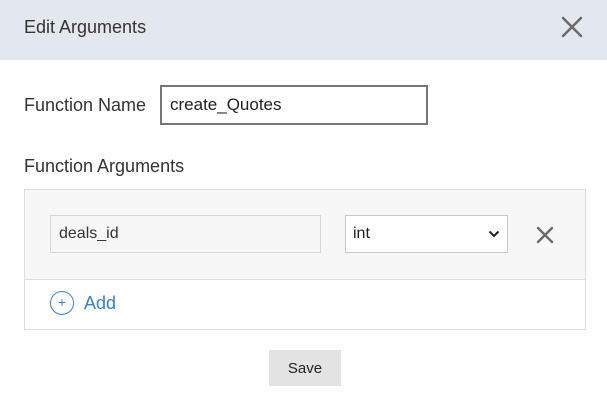 The image size is (607, 395). I want to click on plus-glyph: +, so click(62, 302).